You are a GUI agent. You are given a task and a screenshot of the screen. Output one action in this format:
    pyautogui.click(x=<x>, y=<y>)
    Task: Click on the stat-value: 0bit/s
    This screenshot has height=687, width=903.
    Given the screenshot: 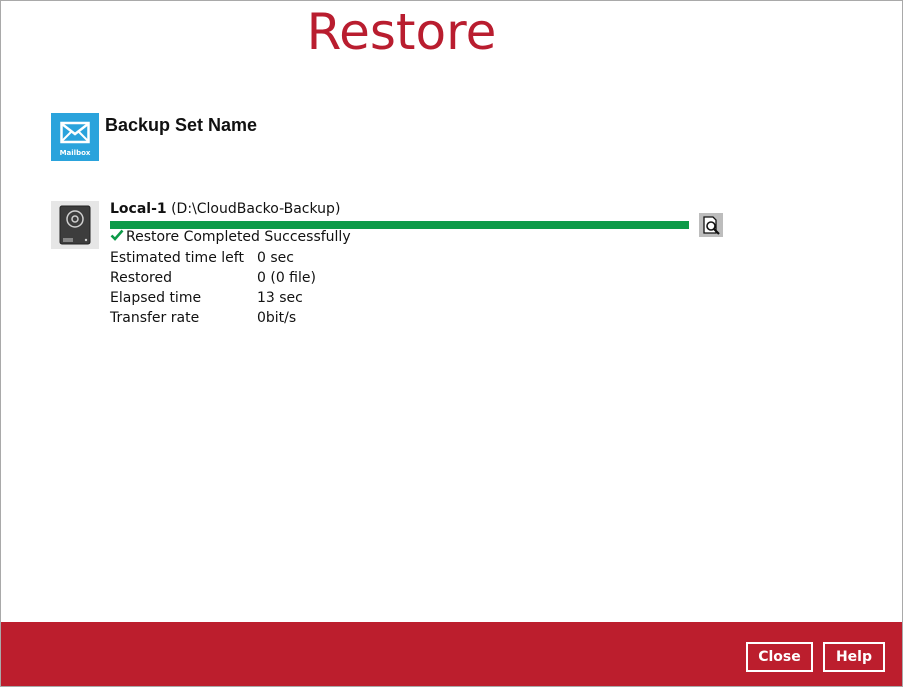 What is the action you would take?
    pyautogui.click(x=277, y=318)
    